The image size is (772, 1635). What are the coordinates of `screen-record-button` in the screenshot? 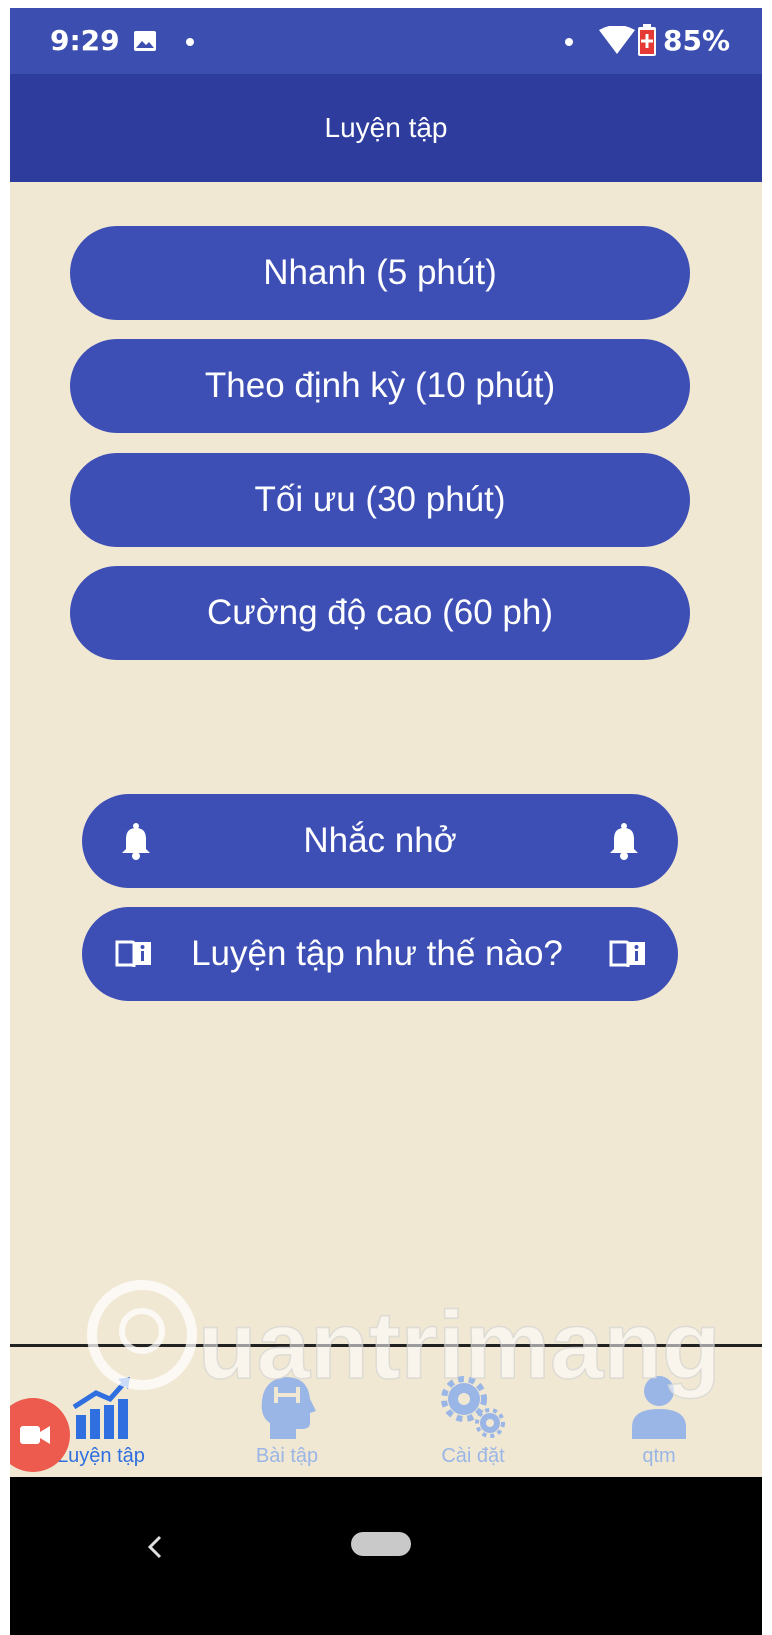 It's located at (40, 1435).